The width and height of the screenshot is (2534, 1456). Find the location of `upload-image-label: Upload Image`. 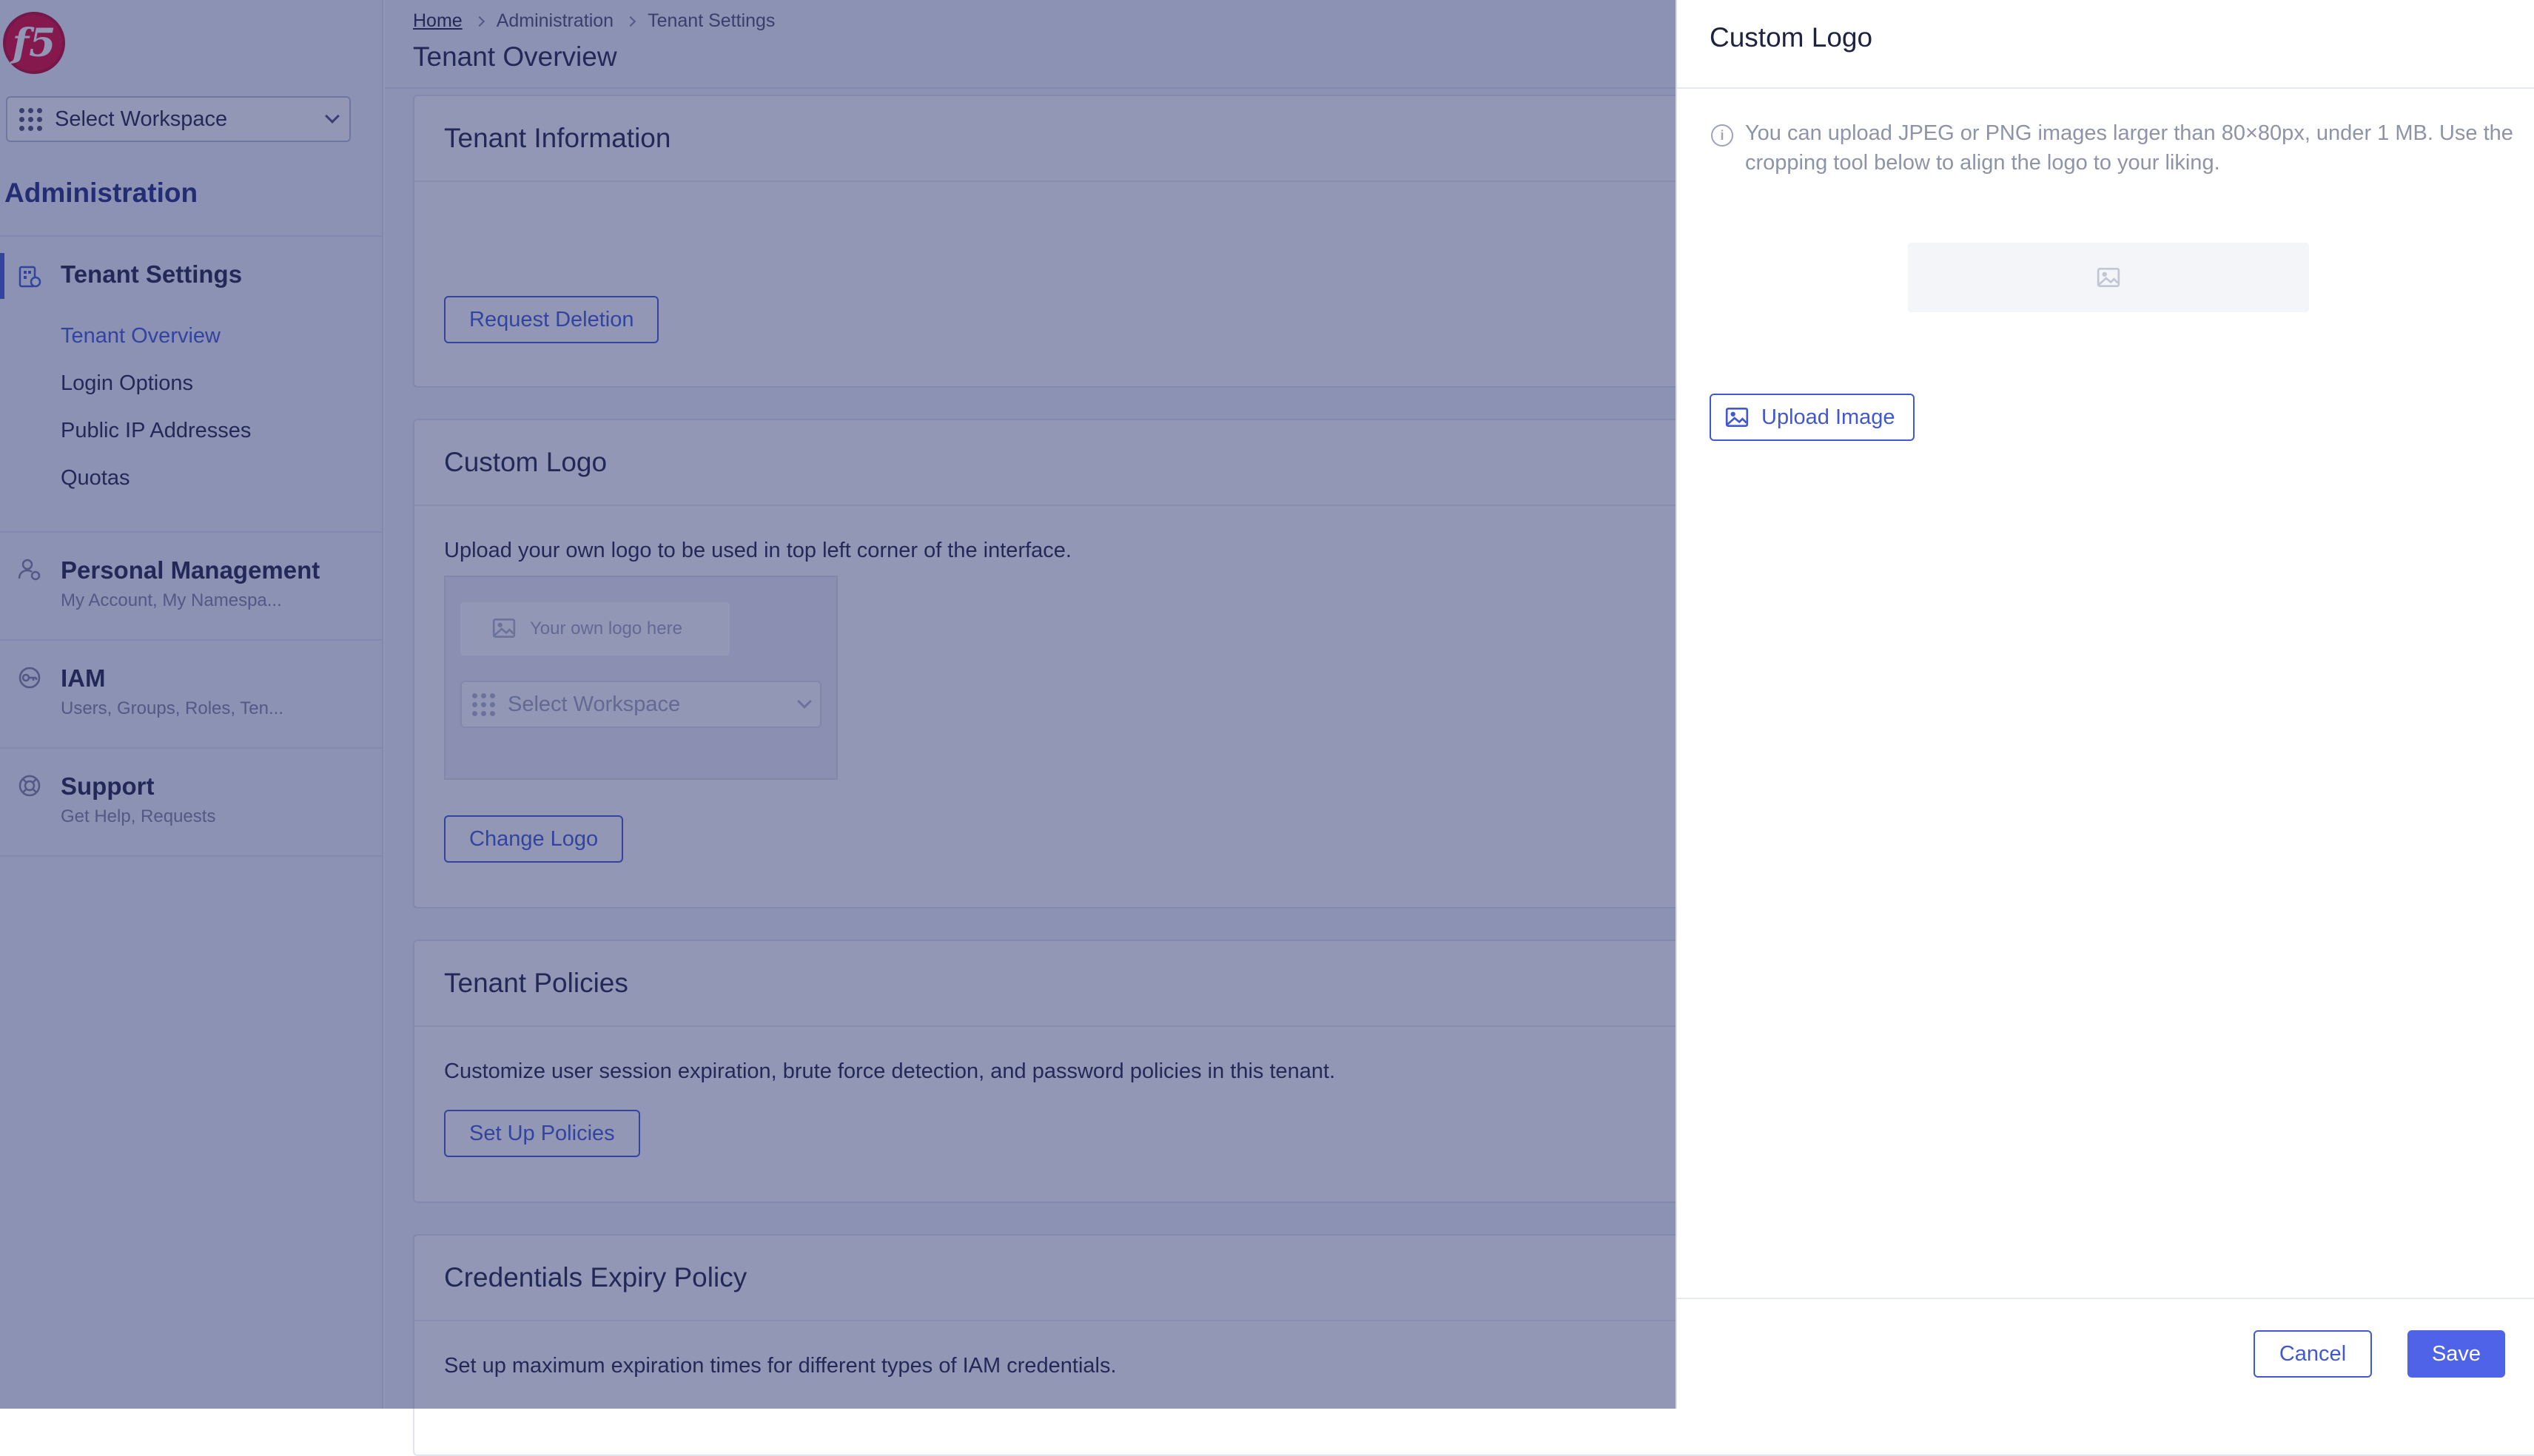

upload-image-label: Upload Image is located at coordinates (1828, 417).